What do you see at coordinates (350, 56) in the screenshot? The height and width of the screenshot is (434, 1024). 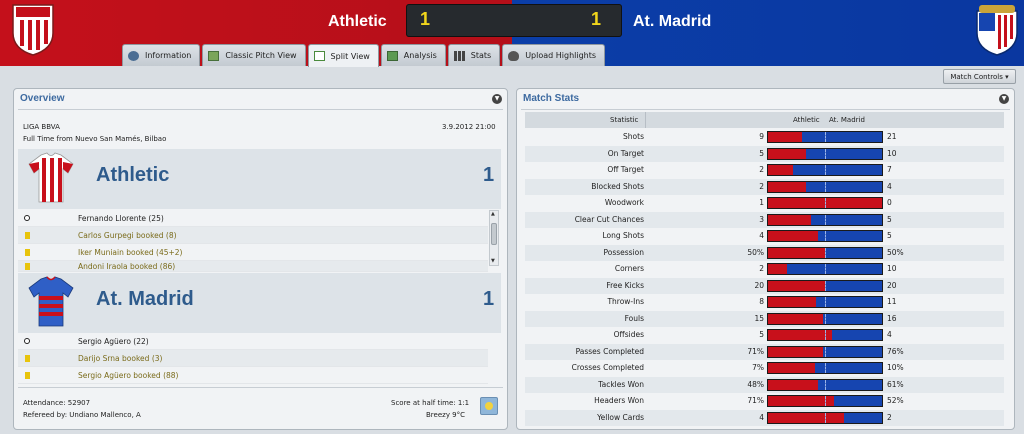 I see `tab-label: Split View` at bounding box center [350, 56].